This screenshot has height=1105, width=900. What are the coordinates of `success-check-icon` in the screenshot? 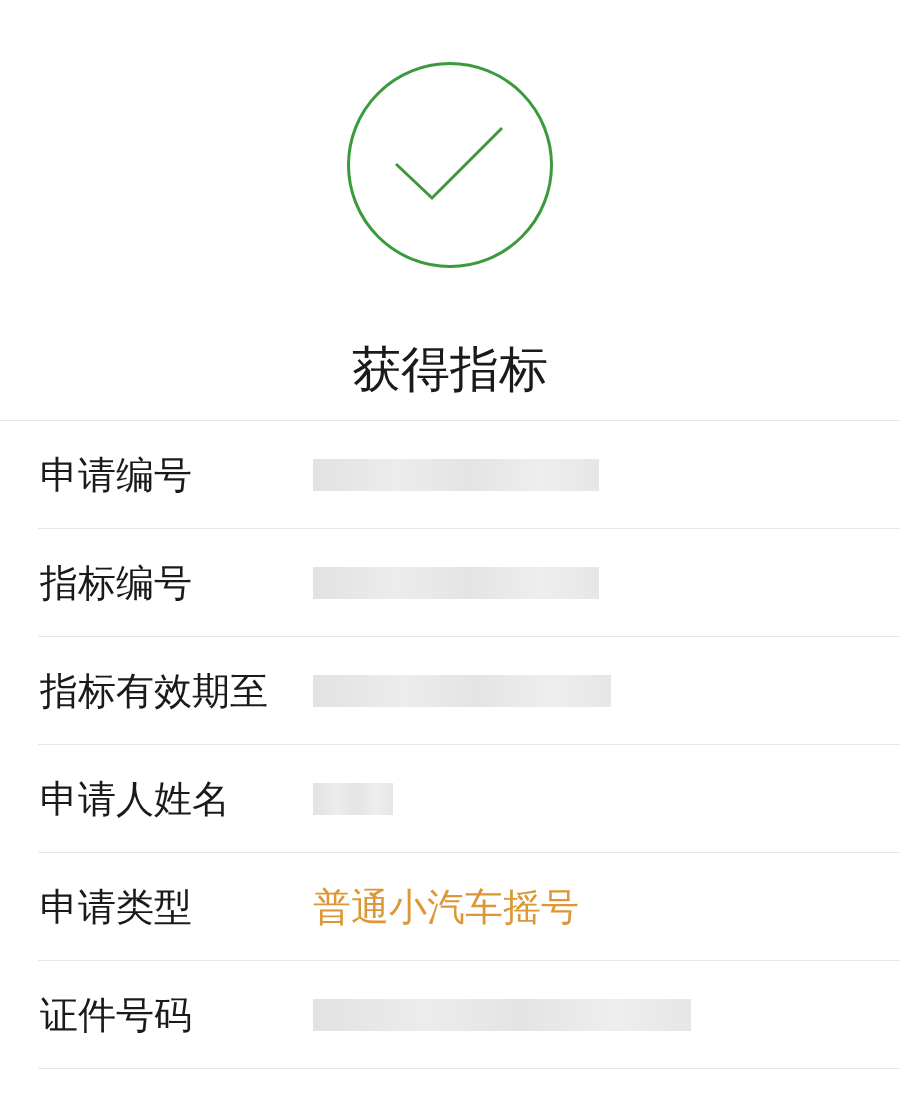 It's located at (450, 165).